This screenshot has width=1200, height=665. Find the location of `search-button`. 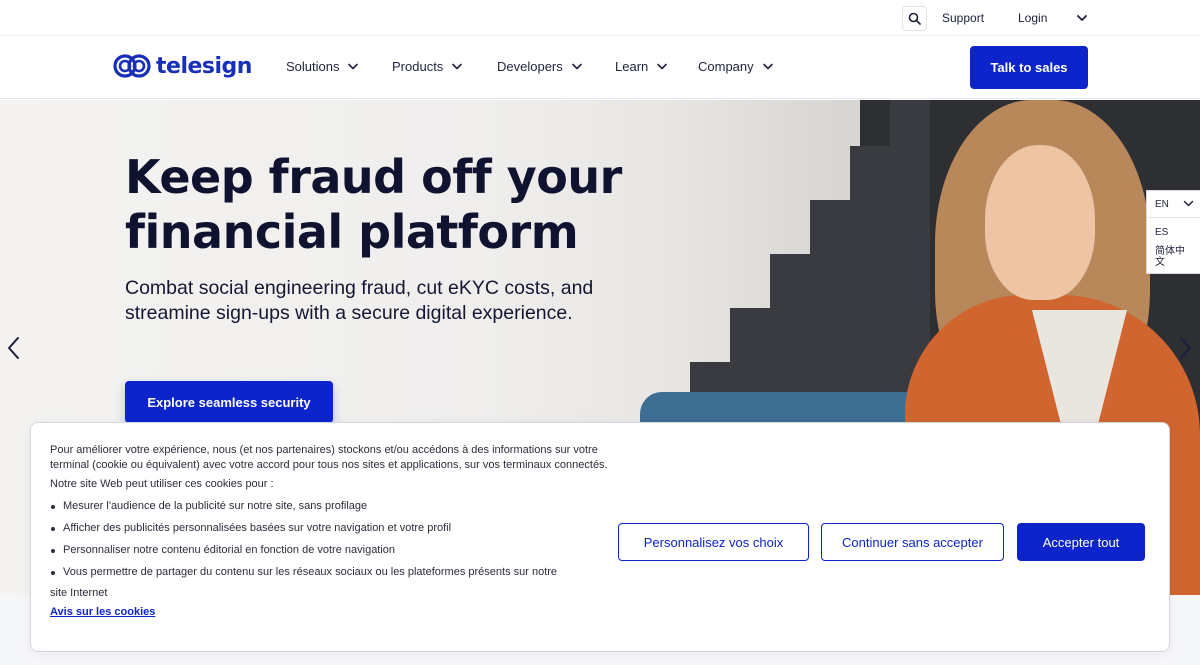

search-button is located at coordinates (914, 18).